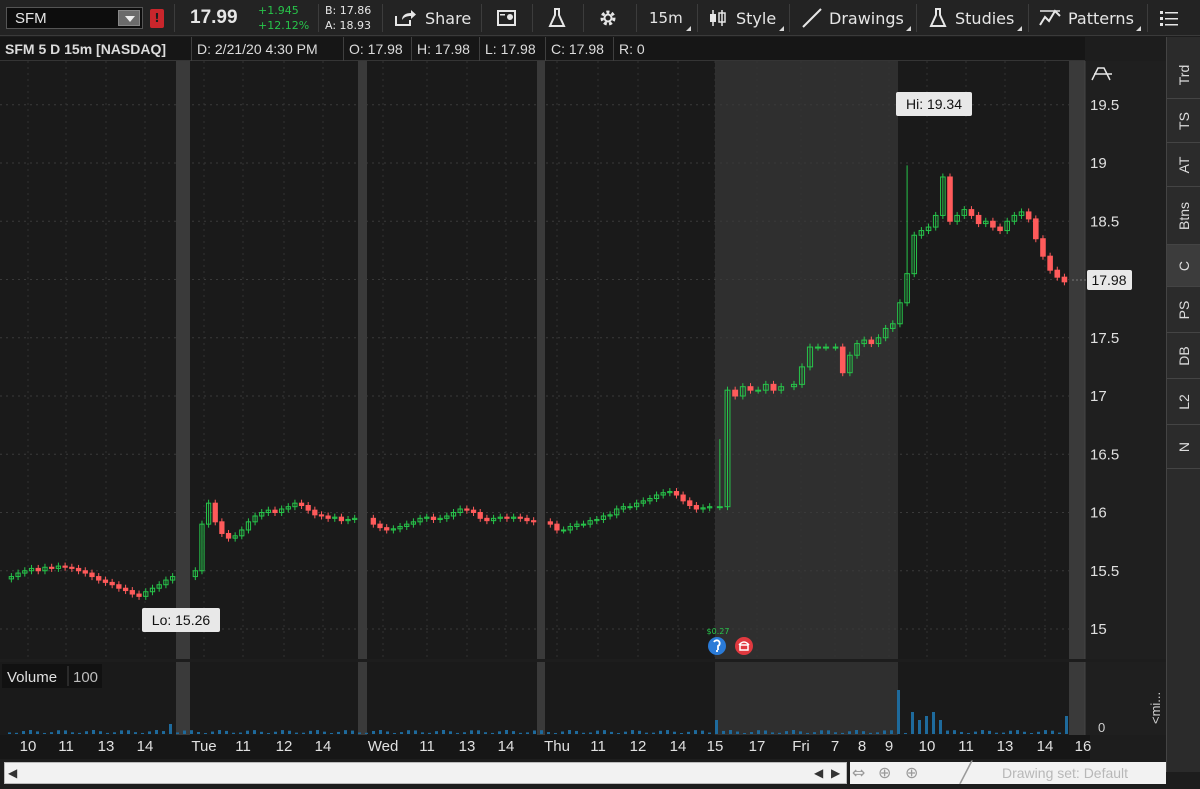 The image size is (1200, 789). Describe the element at coordinates (1065, 773) in the screenshot. I see `drawing-set-label: Drawing set: Default` at that location.